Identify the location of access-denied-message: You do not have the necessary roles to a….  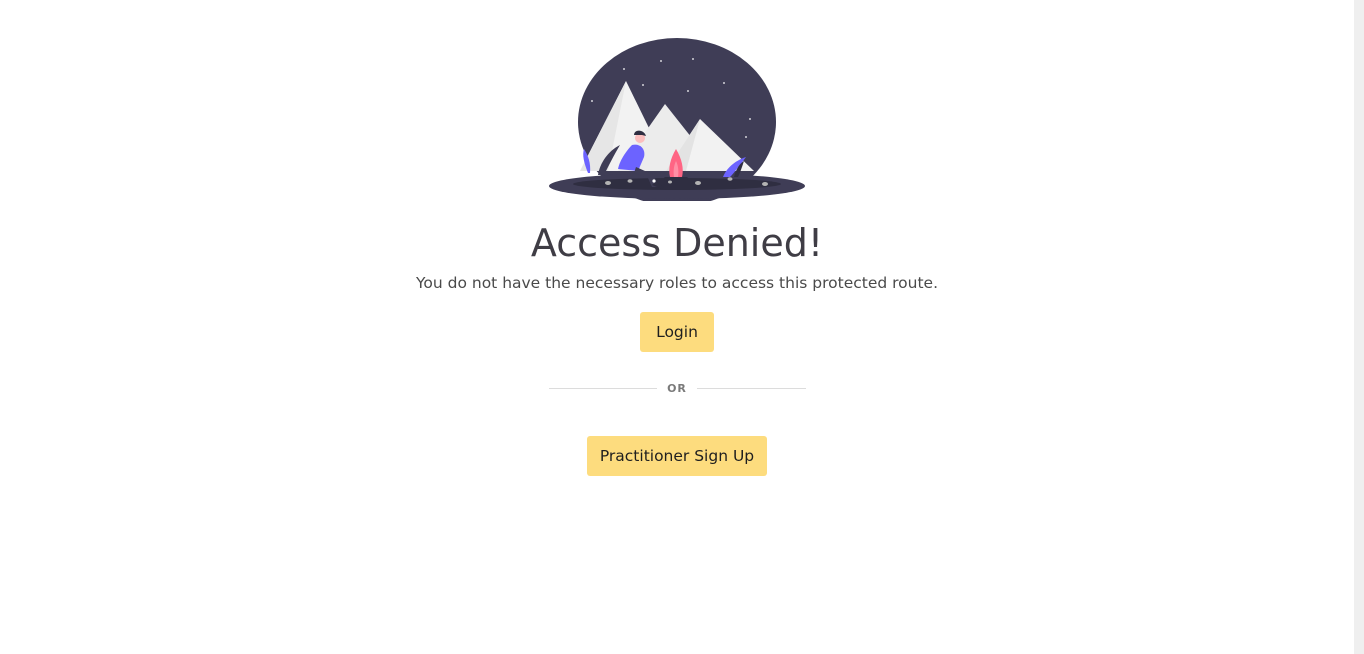
(677, 283).